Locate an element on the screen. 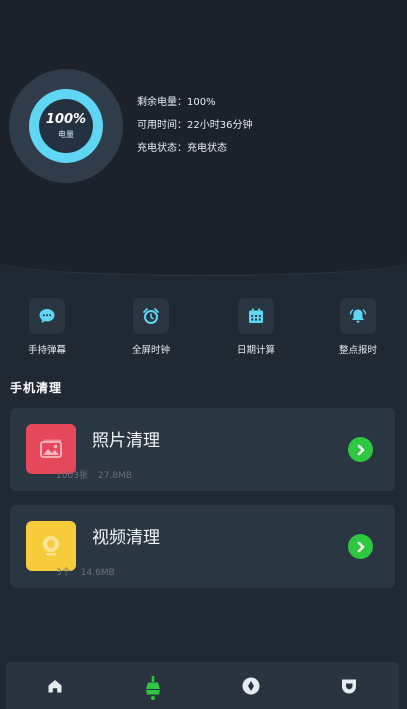  battery-gauge-center: 100% 电量 is located at coordinates (66, 126).